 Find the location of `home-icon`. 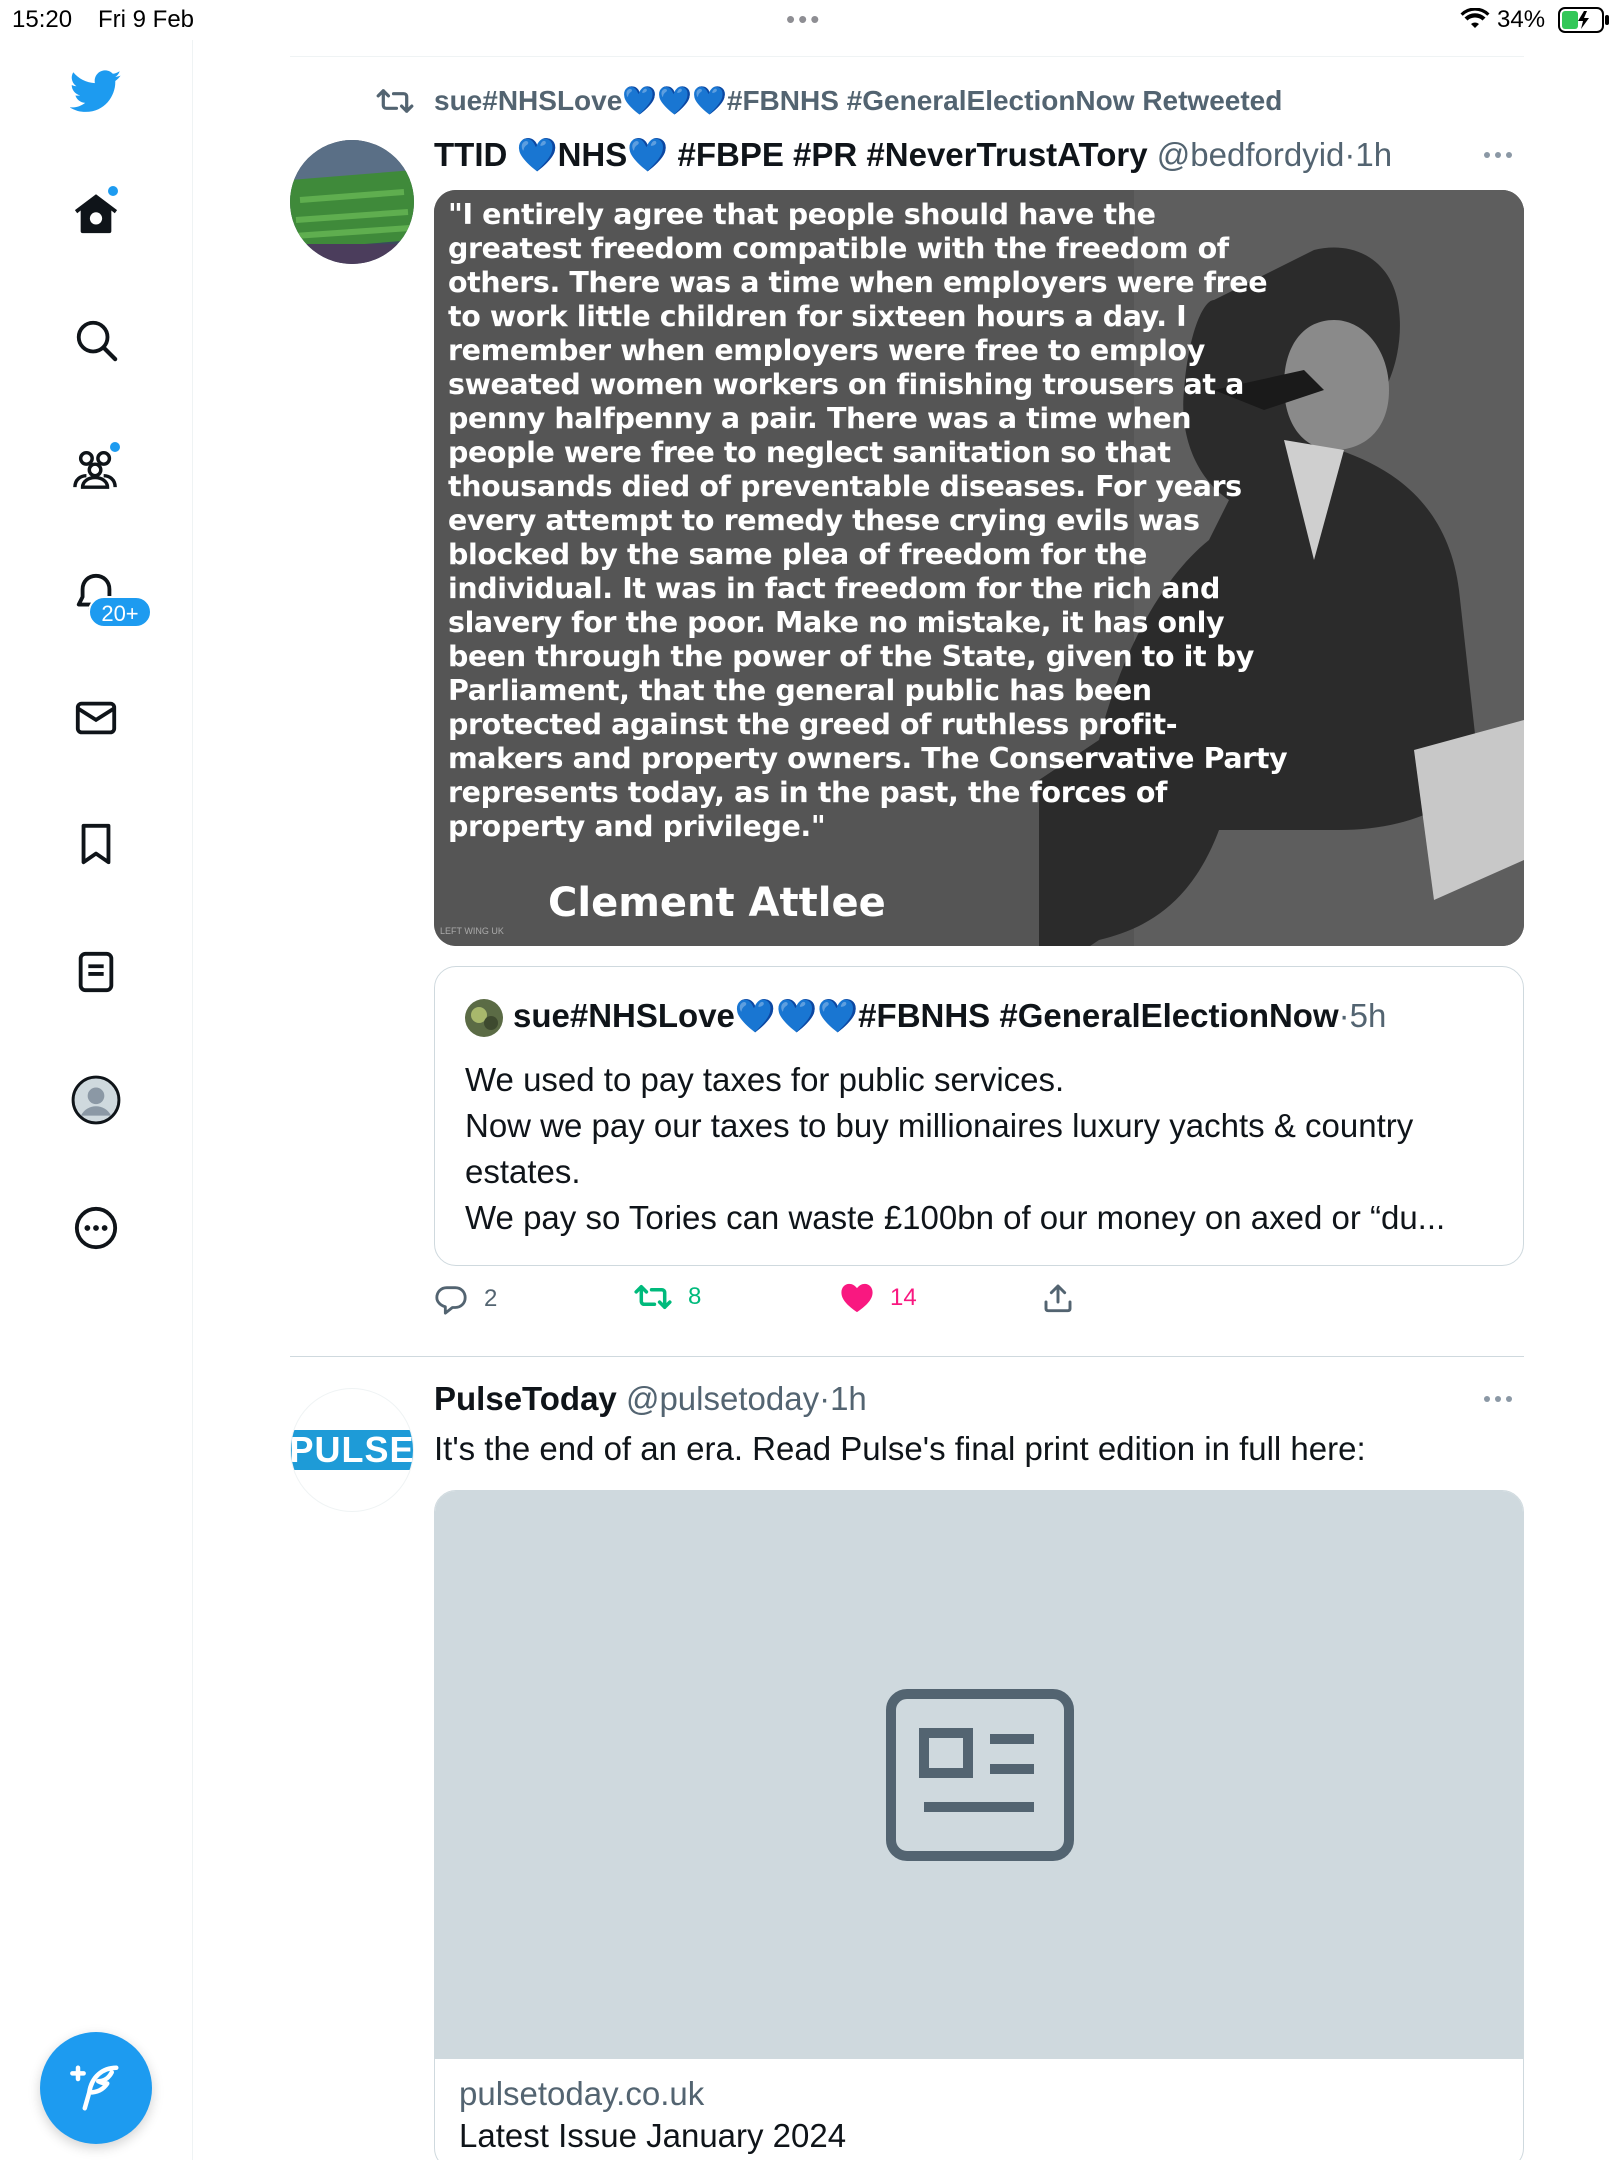

home-icon is located at coordinates (96, 214).